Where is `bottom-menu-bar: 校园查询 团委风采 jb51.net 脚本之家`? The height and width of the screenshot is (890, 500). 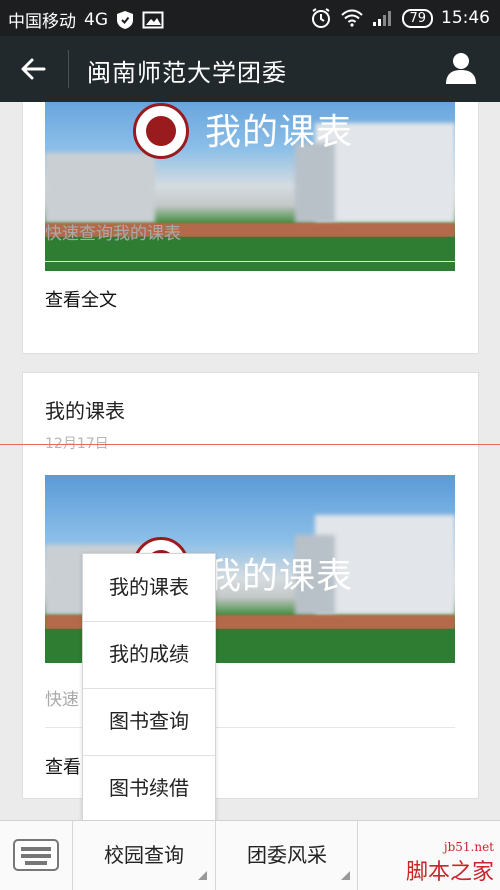 bottom-menu-bar: 校园查询 团委风采 jb51.net 脚本之家 is located at coordinates (250, 855).